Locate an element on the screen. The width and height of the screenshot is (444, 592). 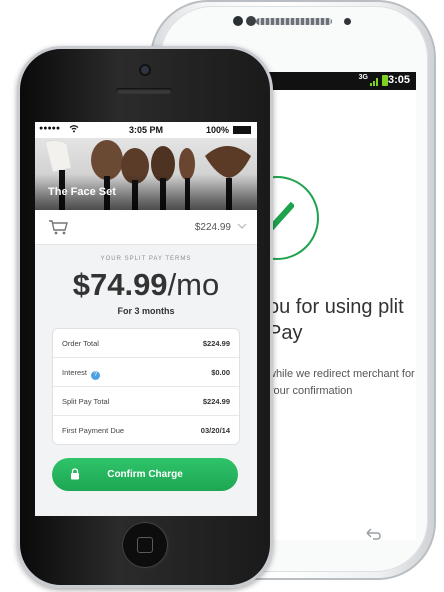
signal-icon is located at coordinates (374, 82).